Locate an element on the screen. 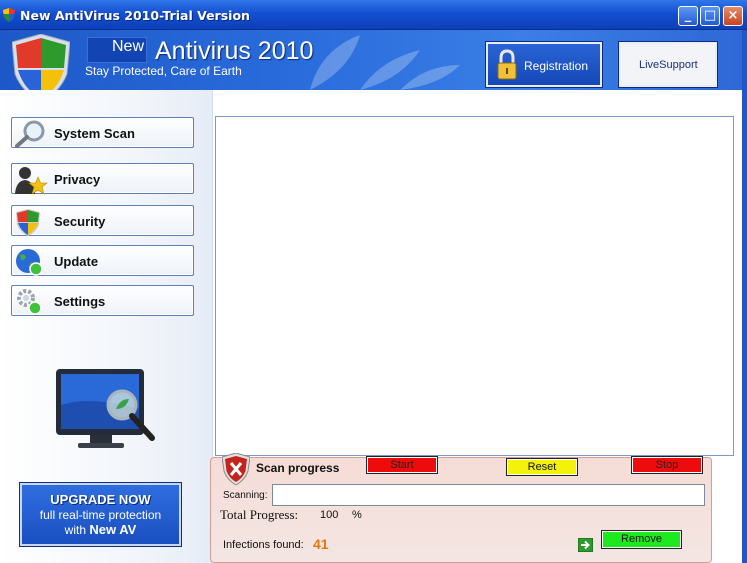 This screenshot has width=747, height=563. total-progress-label: Total Progress: is located at coordinates (259, 514).